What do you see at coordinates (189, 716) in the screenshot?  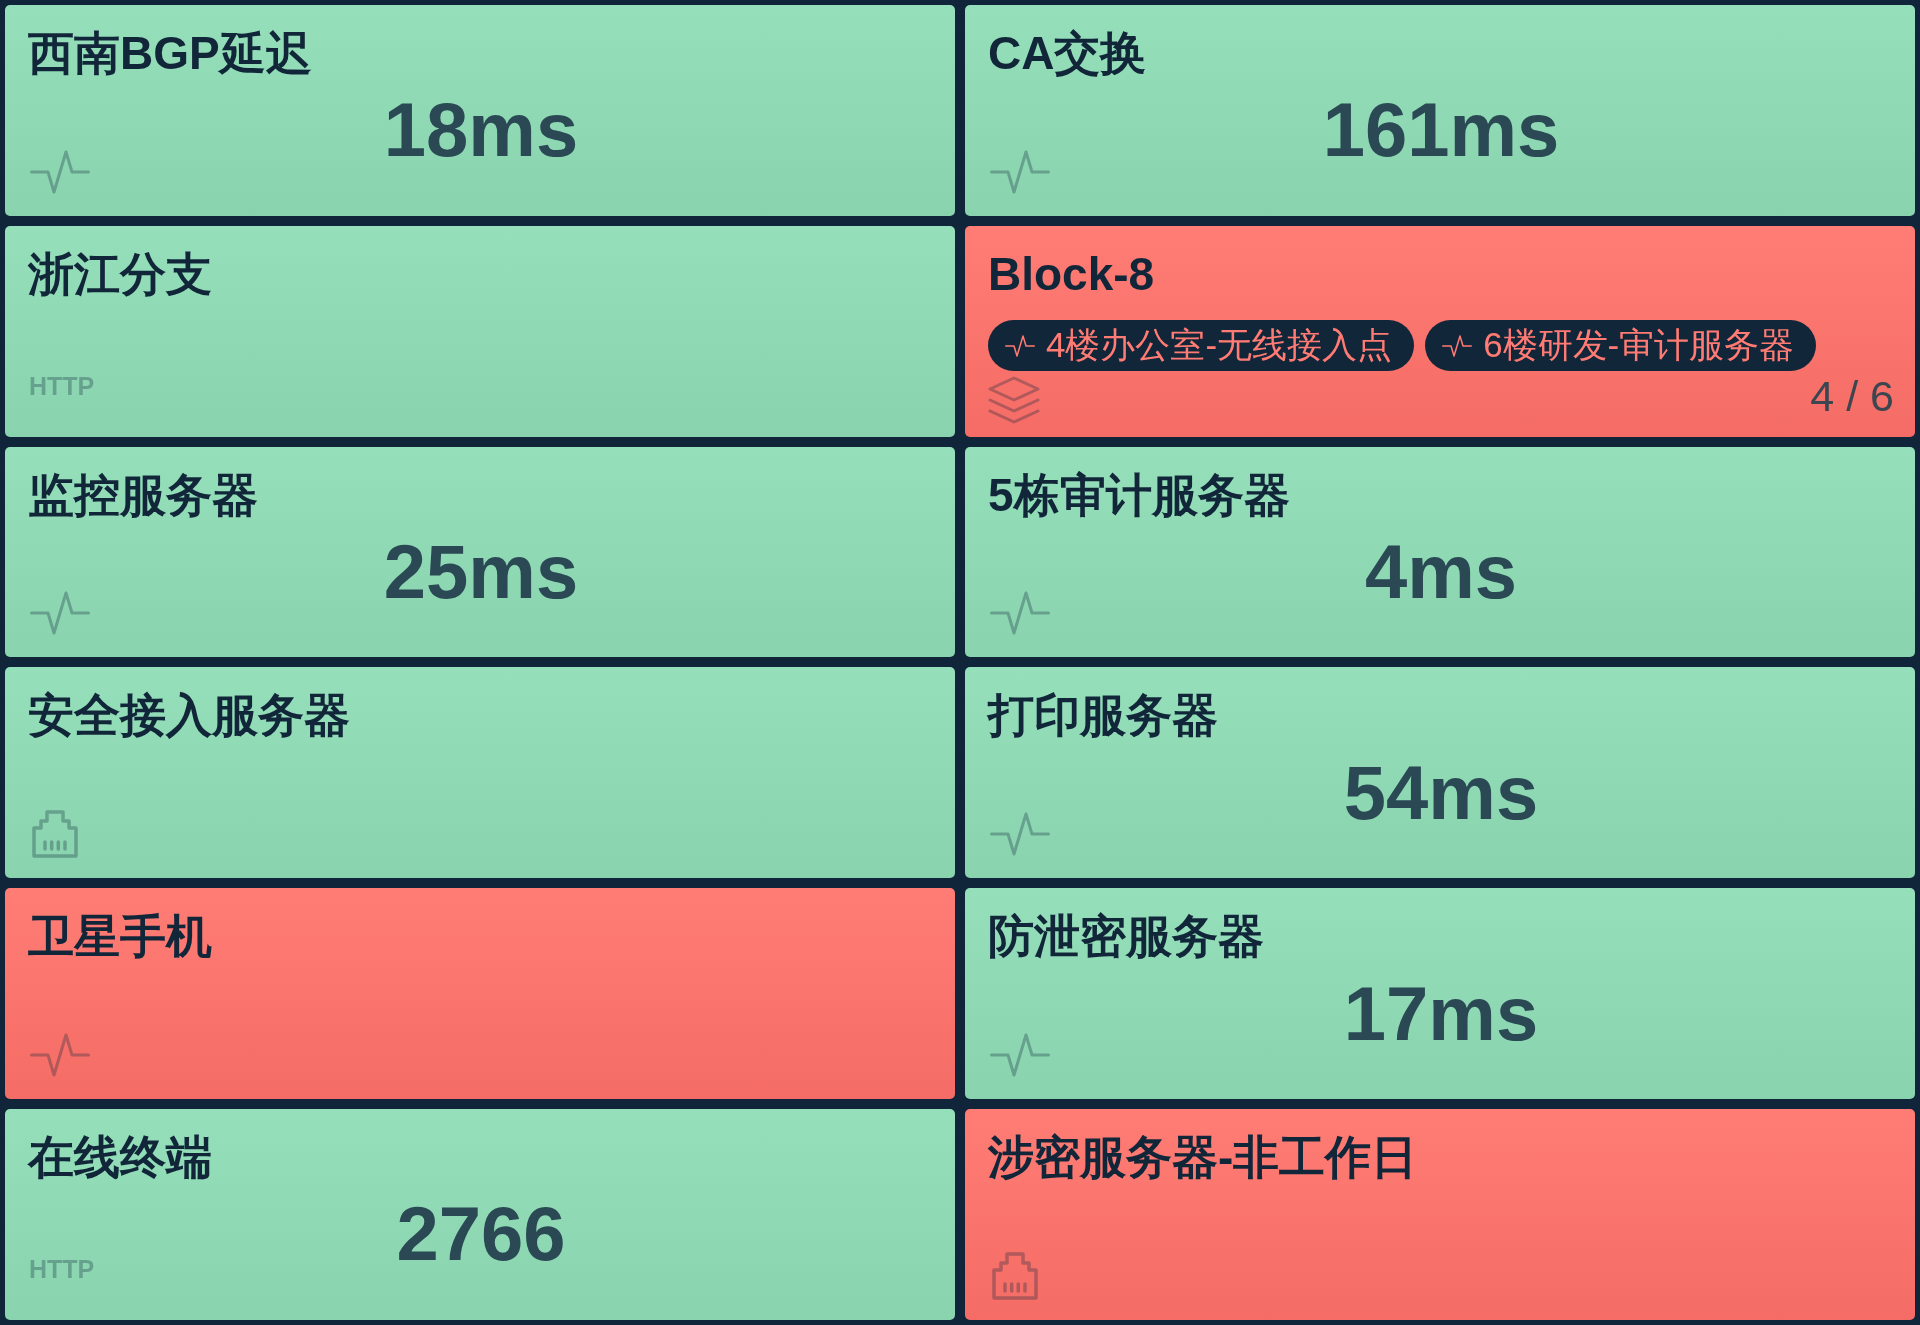 I see `card-title: 安全接入服务器` at bounding box center [189, 716].